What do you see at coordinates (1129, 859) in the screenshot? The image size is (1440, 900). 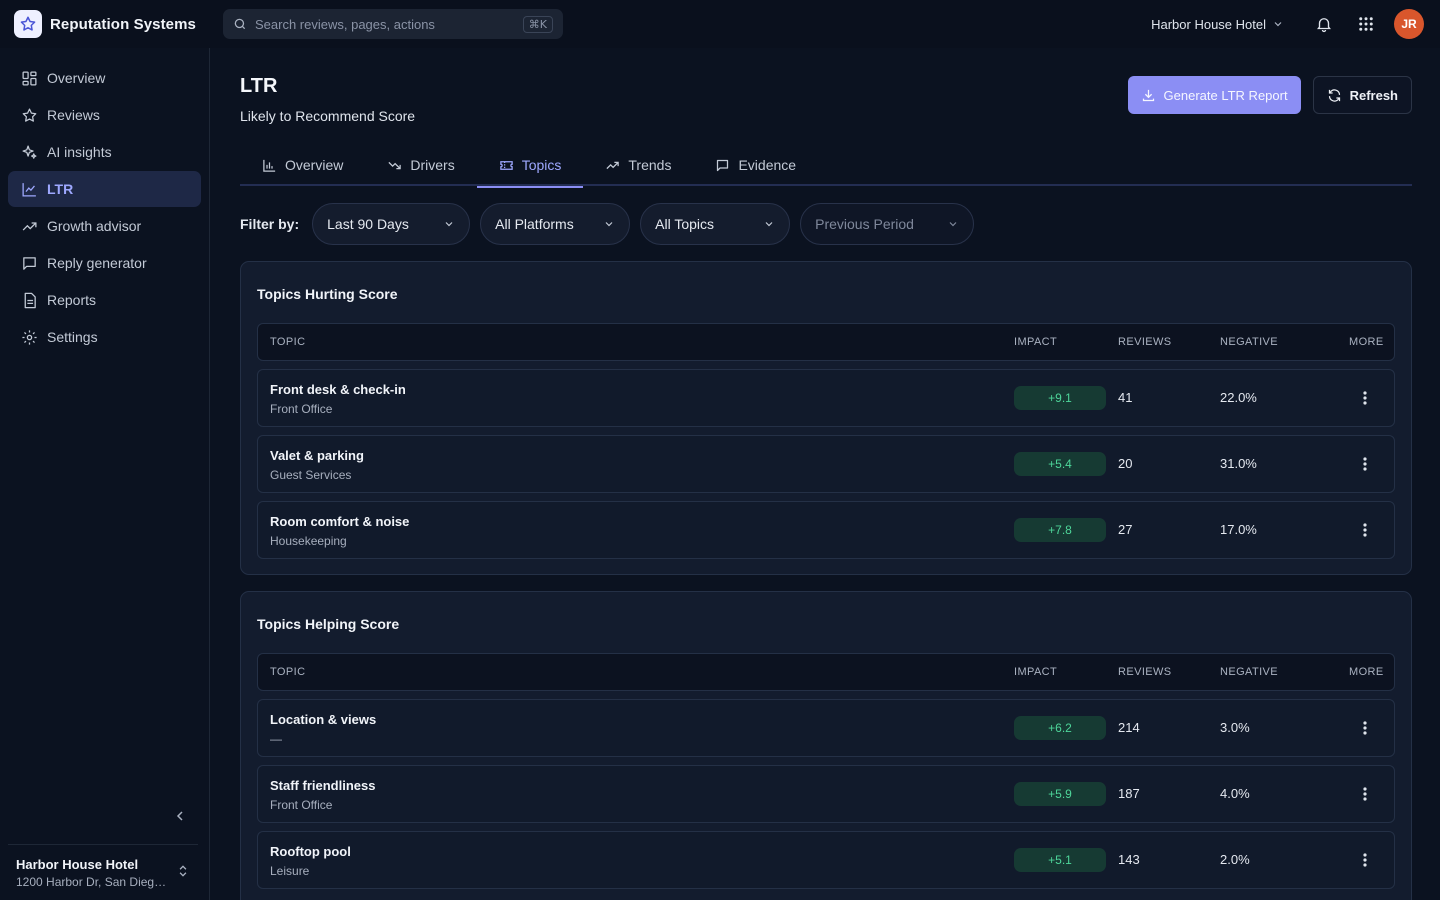 I see `review-count: 143` at bounding box center [1129, 859].